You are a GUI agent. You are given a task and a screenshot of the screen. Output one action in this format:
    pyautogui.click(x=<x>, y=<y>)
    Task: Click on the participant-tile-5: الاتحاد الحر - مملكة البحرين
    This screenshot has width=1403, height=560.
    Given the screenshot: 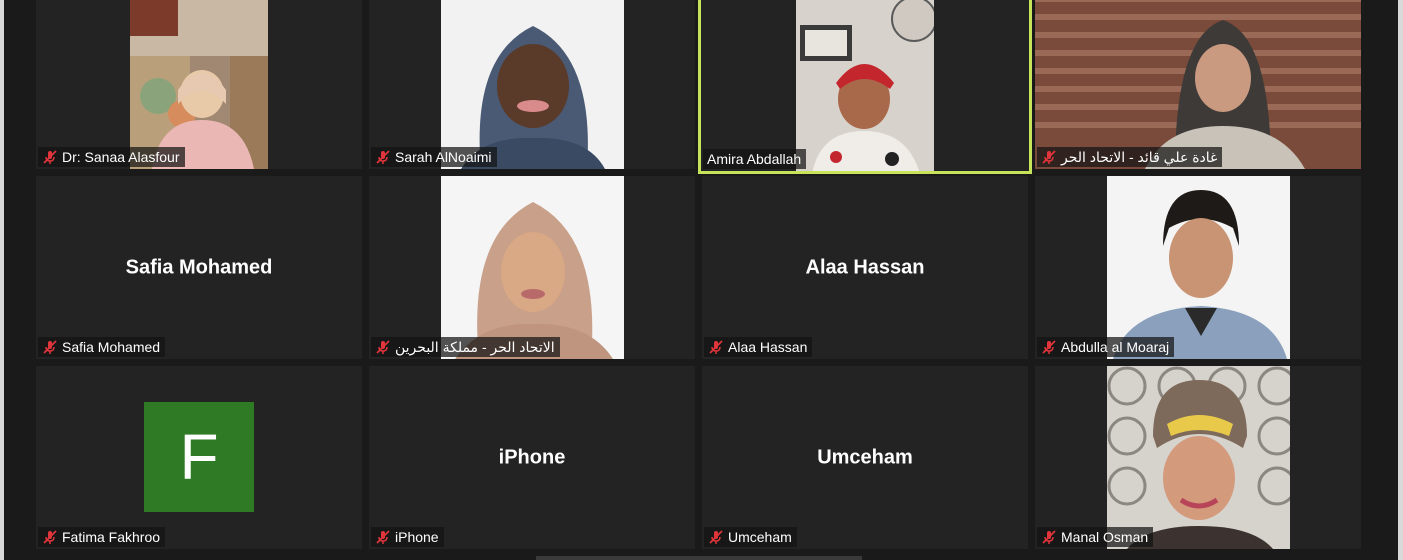 What is the action you would take?
    pyautogui.click(x=532, y=267)
    